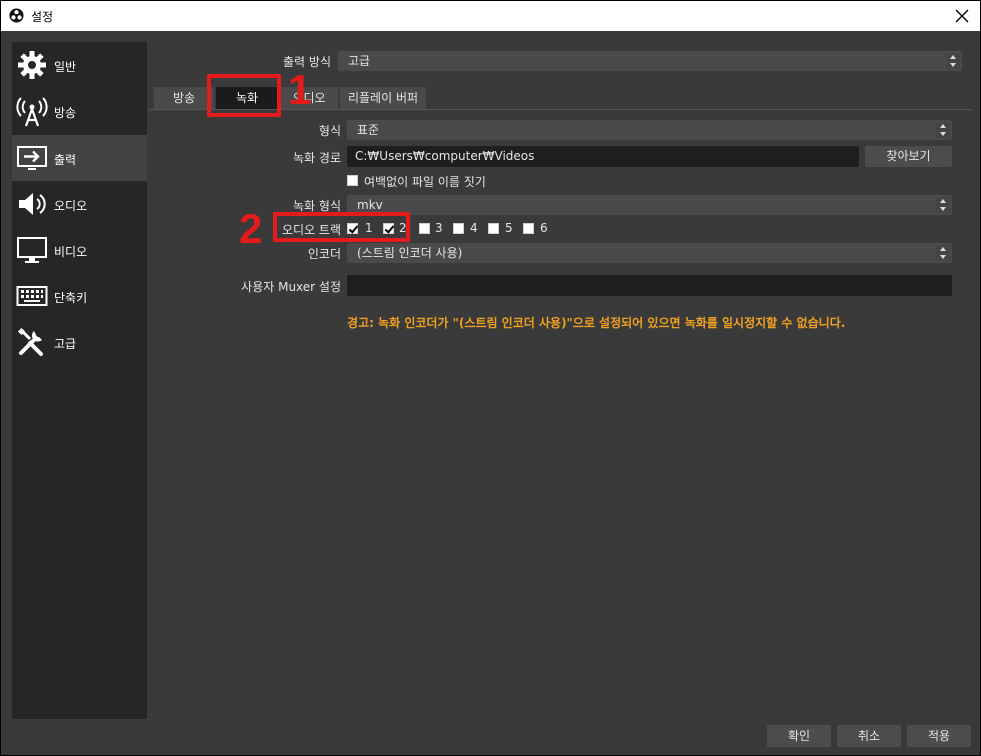 The height and width of the screenshot is (756, 981). I want to click on output-mode-select: 고급, so click(650, 61).